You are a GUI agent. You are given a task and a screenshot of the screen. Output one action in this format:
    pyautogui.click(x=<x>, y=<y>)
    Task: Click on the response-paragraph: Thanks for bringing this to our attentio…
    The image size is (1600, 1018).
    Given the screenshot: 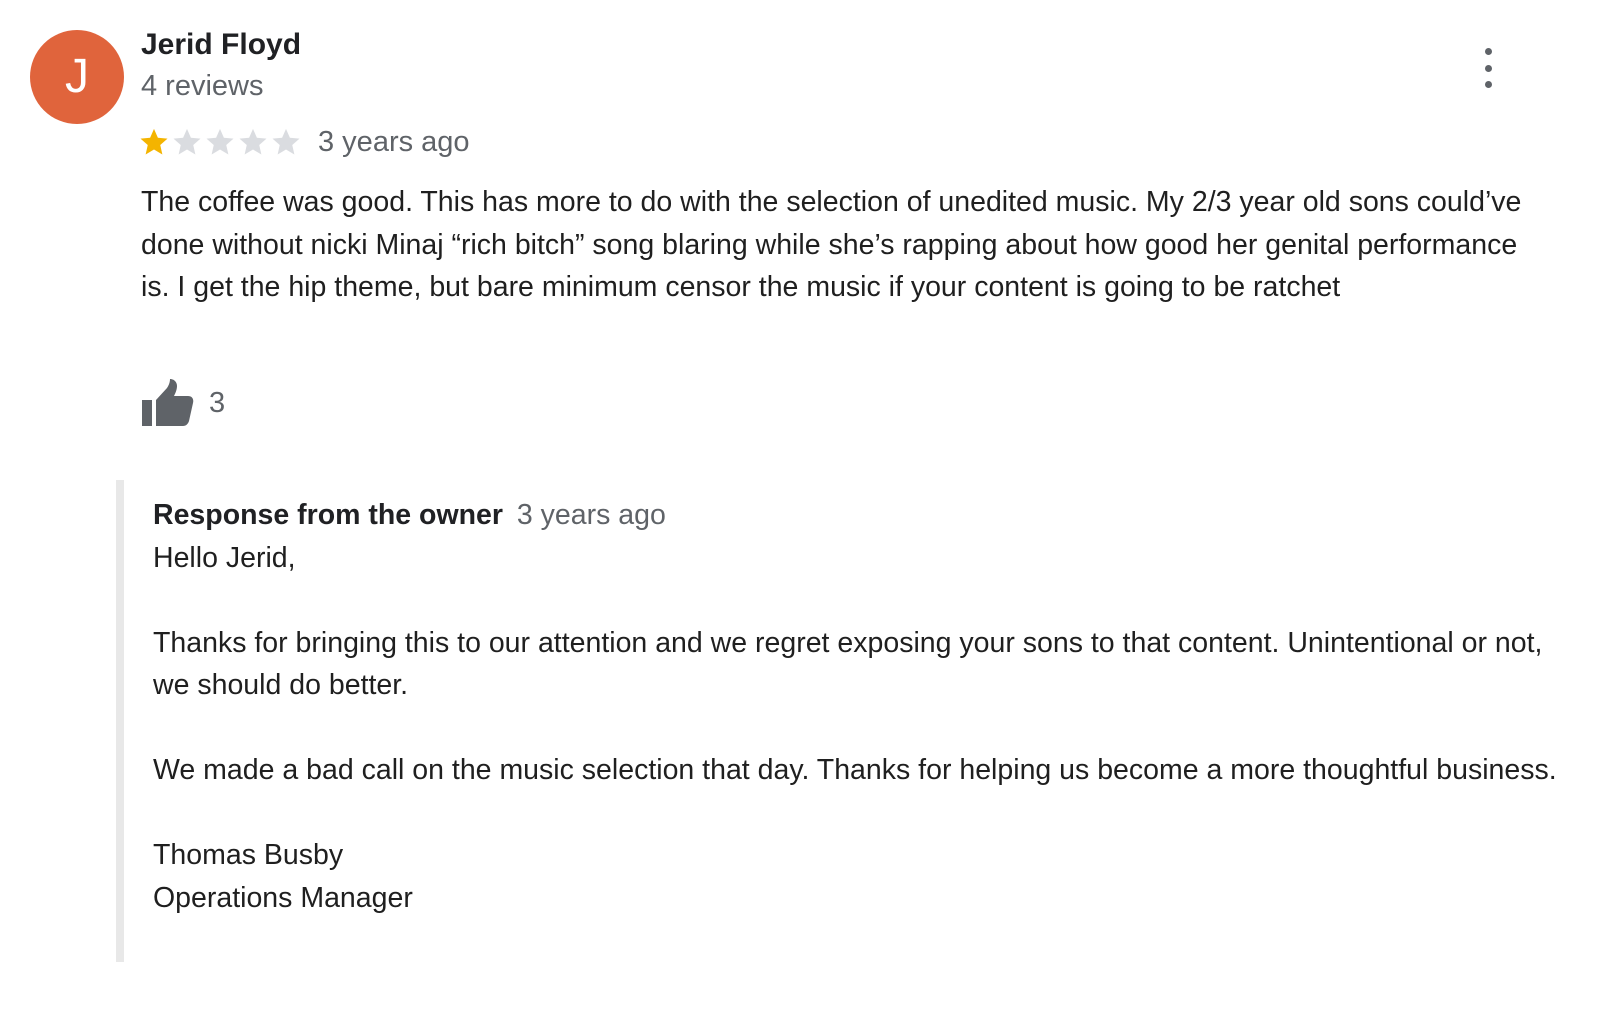 What is the action you would take?
    pyautogui.click(x=848, y=664)
    